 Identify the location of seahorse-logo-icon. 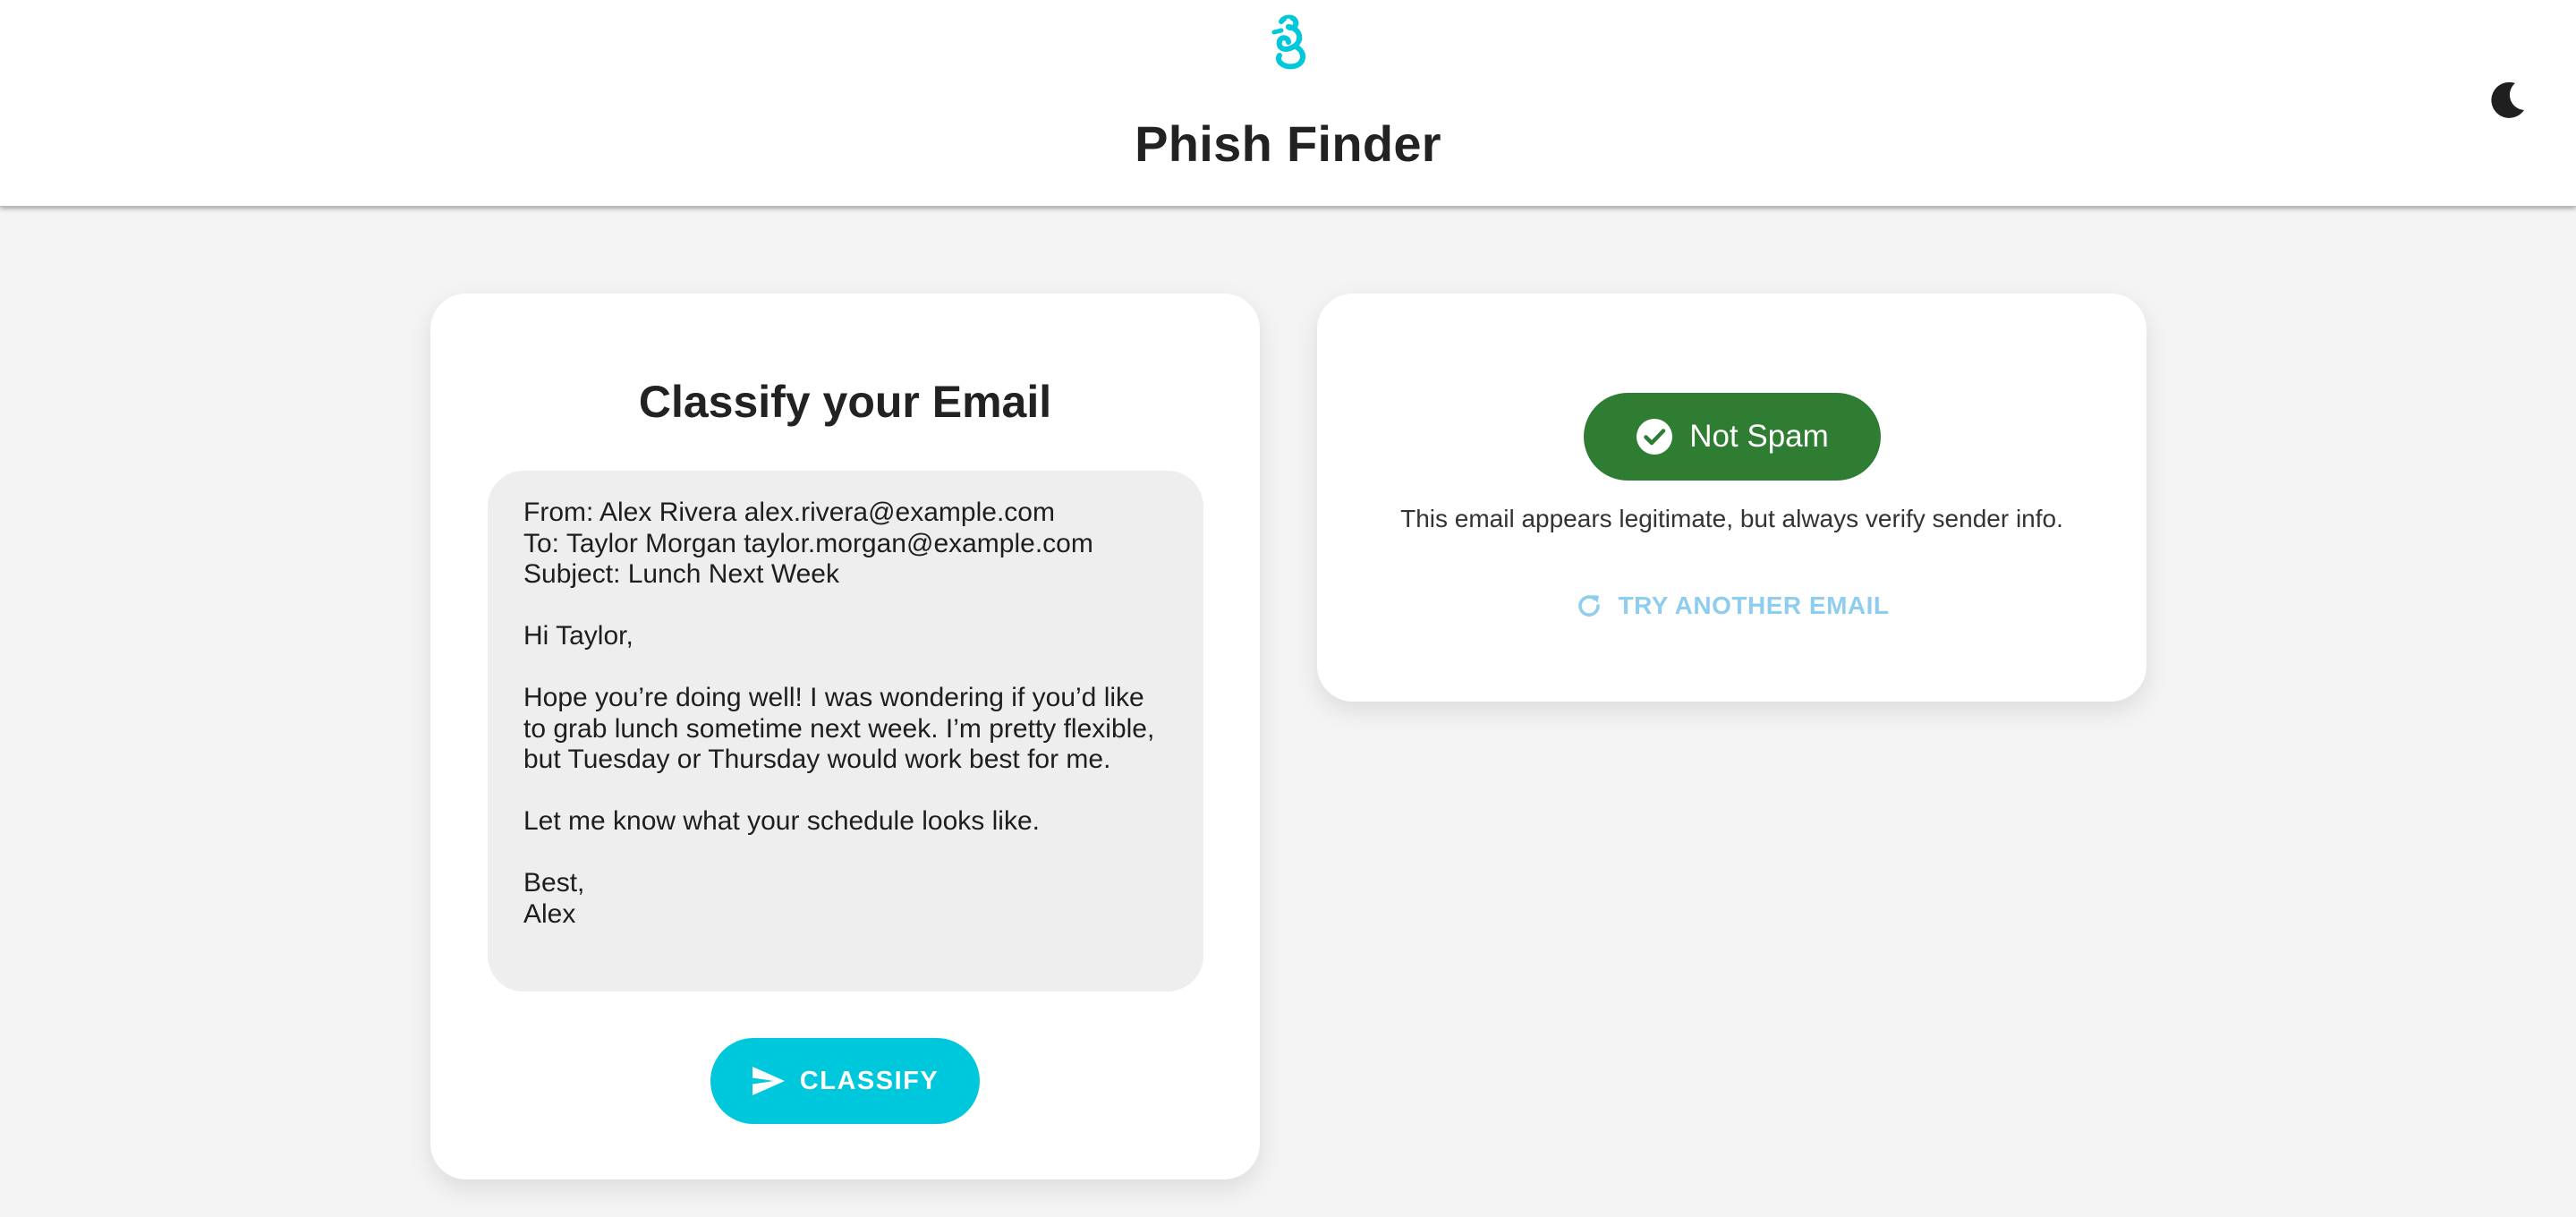
(1288, 42).